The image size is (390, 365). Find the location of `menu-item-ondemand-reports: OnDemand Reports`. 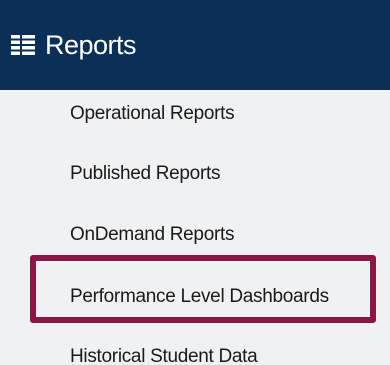

menu-item-ondemand-reports: OnDemand Reports is located at coordinates (152, 235).